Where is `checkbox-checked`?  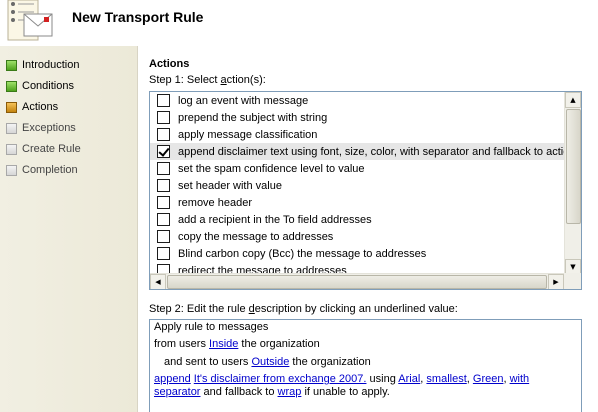
checkbox-checked is located at coordinates (163, 151).